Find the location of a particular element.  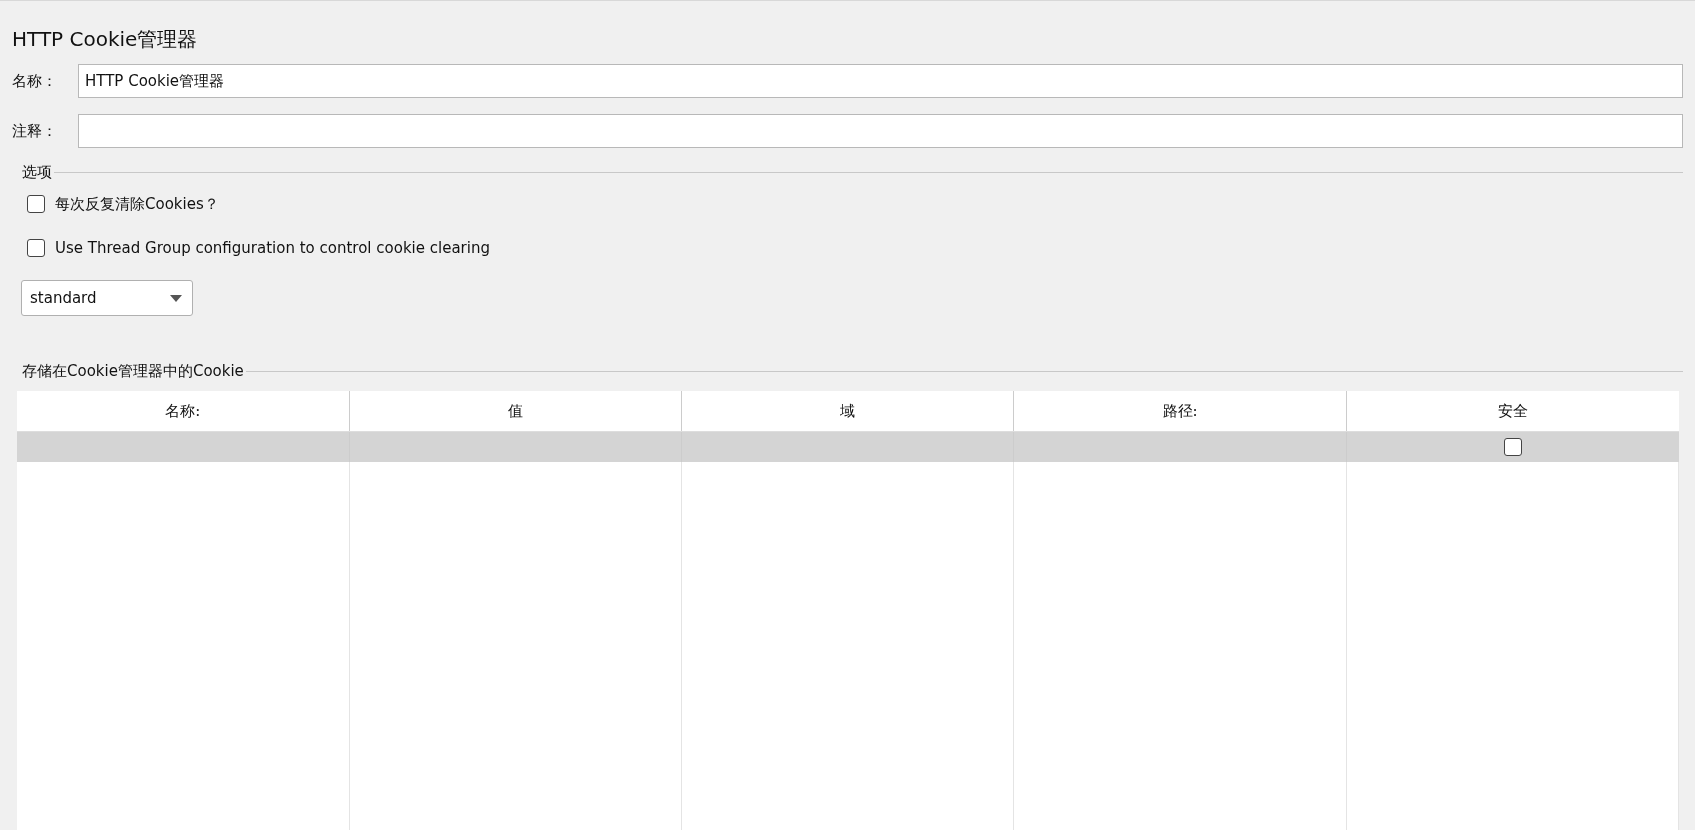

checkbox-label: 每次反复清除Cookies？ is located at coordinates (137, 204).